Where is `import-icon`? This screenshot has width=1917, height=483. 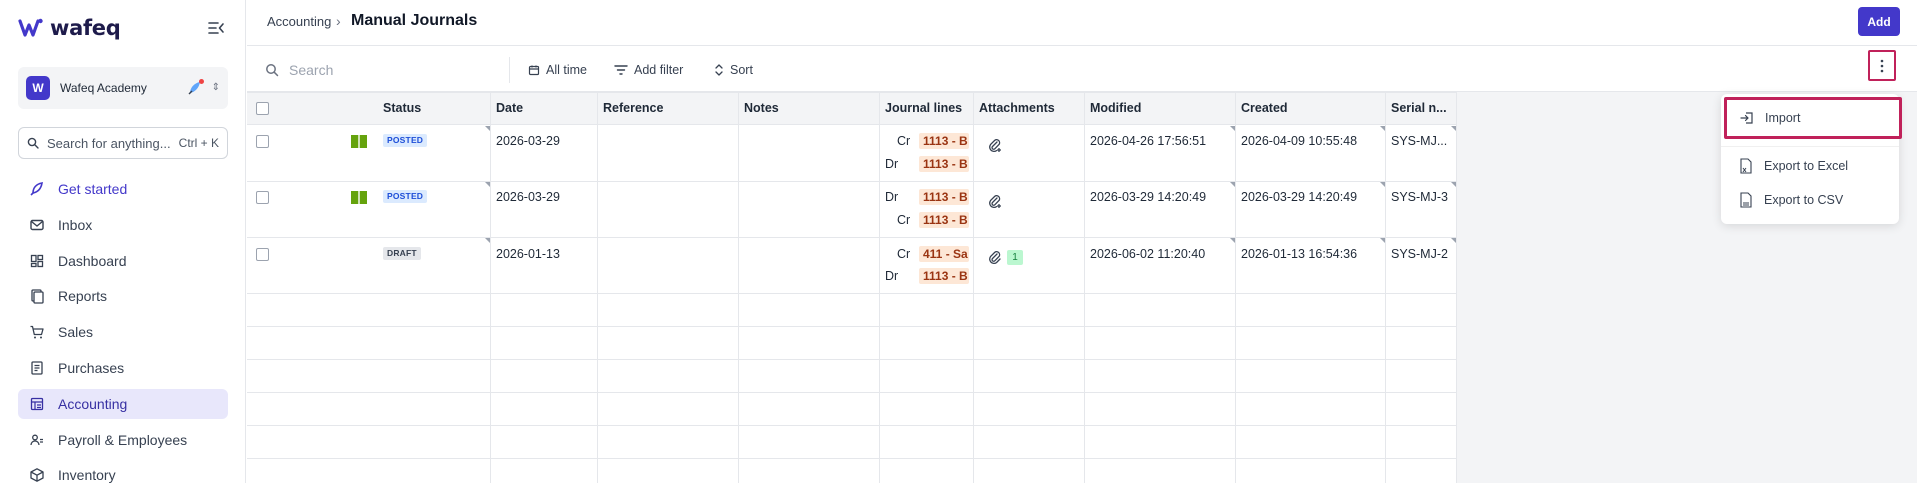
import-icon is located at coordinates (1747, 118).